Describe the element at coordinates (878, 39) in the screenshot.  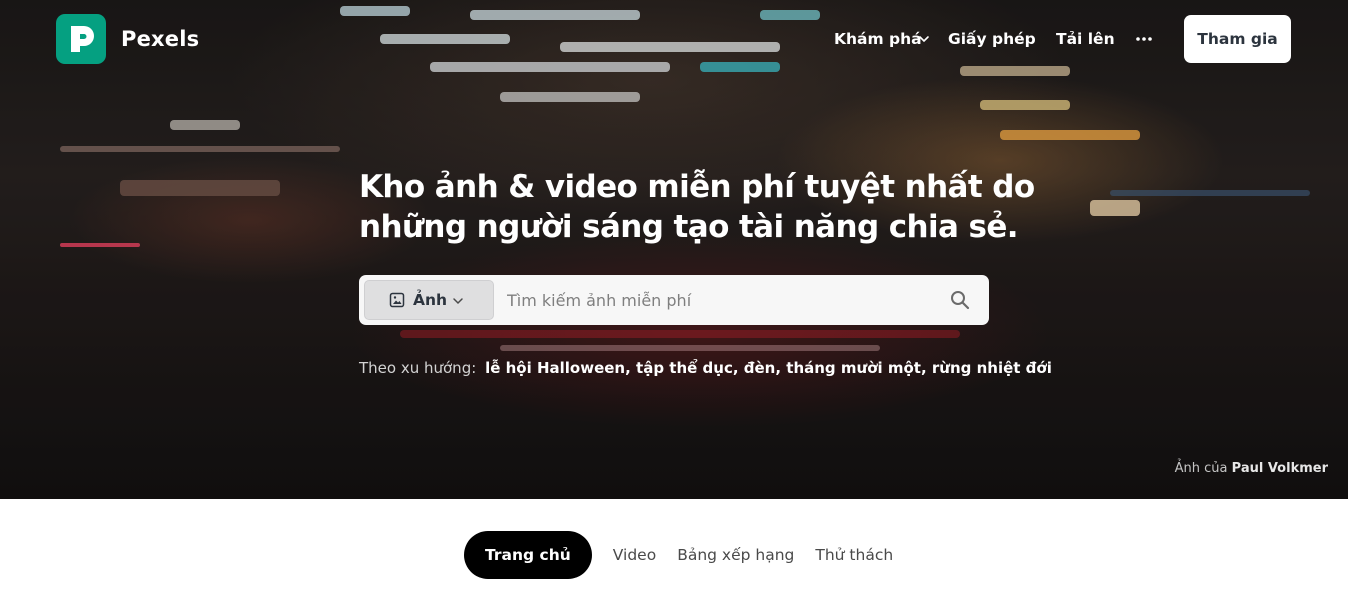
I see `nav-explore: Khám phá` at that location.